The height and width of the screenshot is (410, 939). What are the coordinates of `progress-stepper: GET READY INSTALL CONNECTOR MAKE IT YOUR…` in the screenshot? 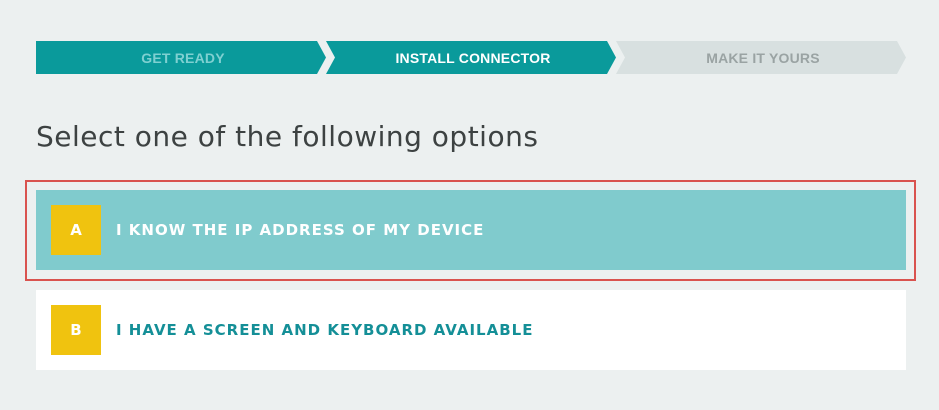 It's located at (471, 57).